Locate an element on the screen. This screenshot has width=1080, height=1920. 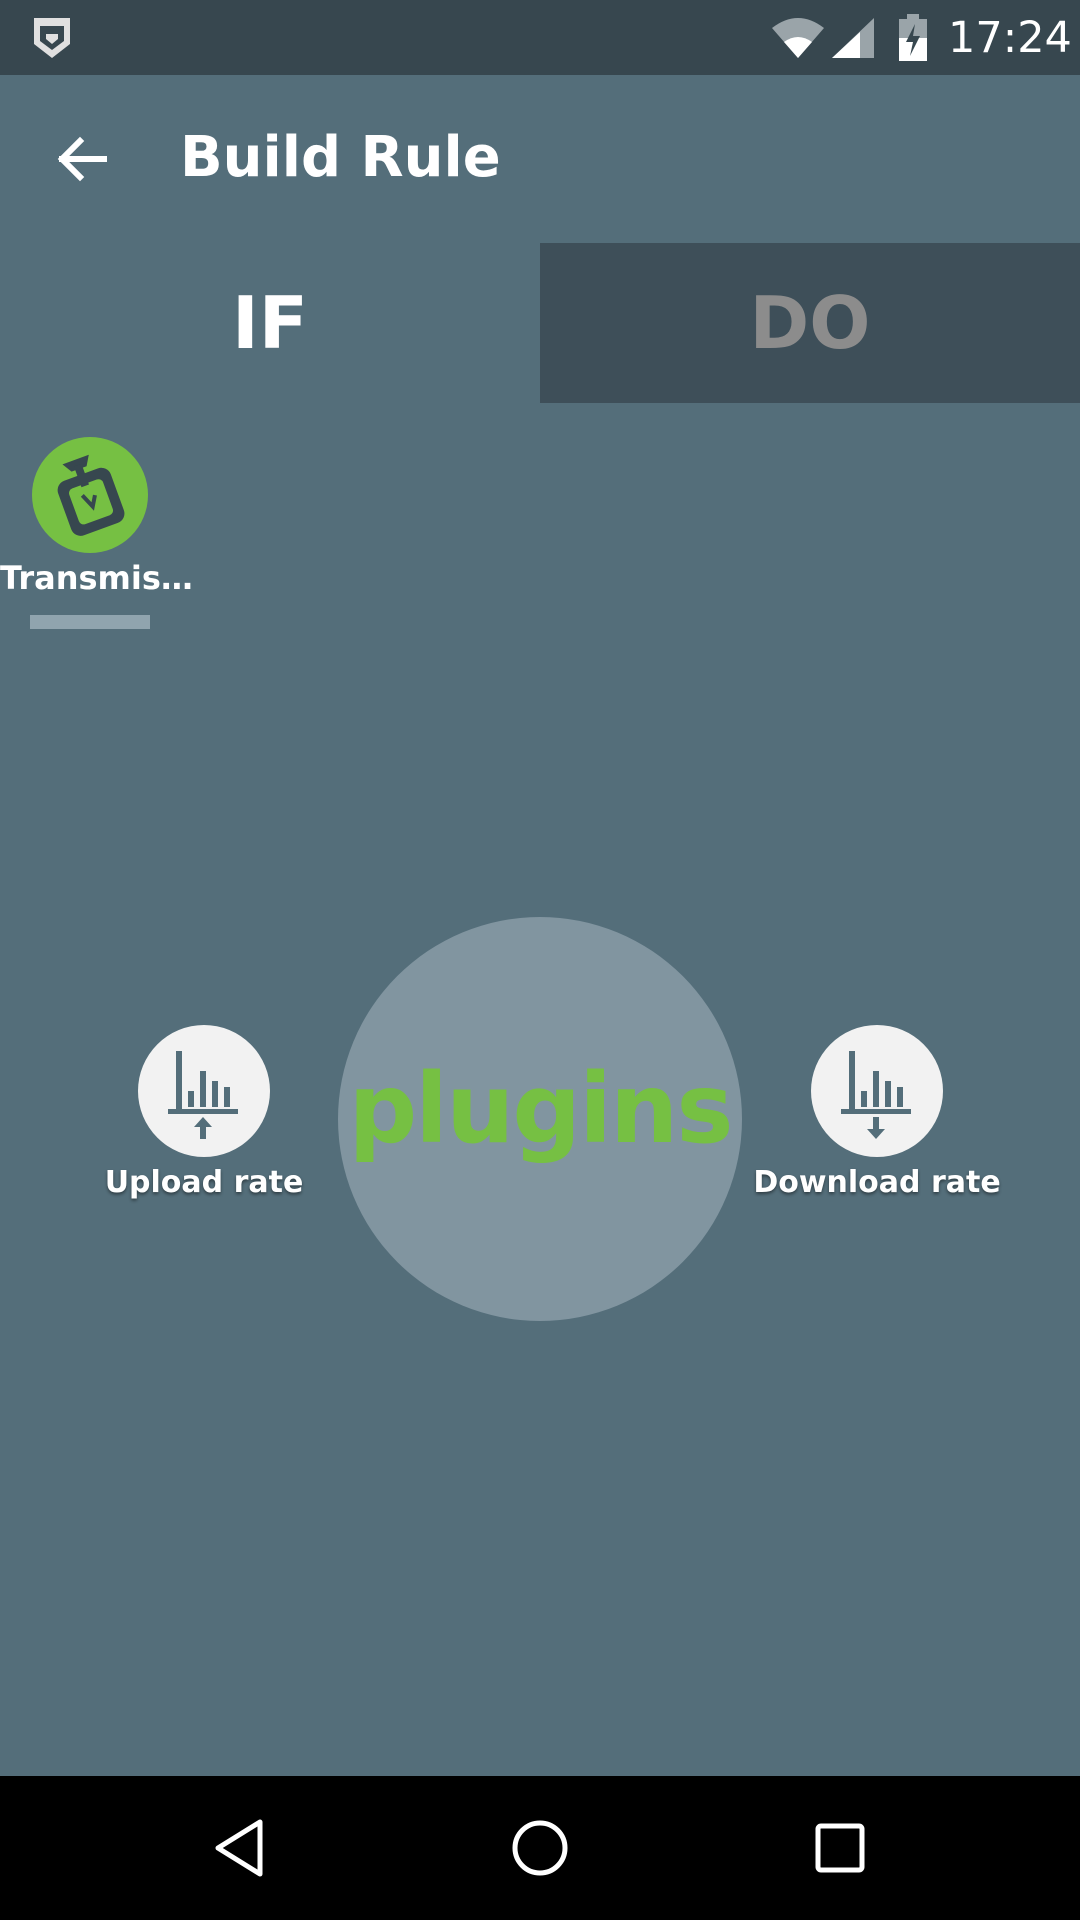
nav-recents-icon is located at coordinates (840, 1848).